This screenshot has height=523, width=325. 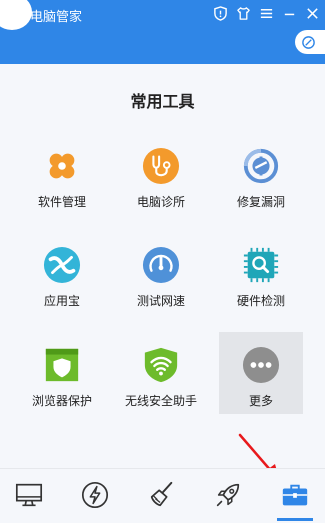 I want to click on close-icon, so click(x=312, y=13).